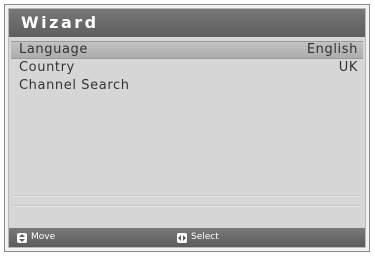  What do you see at coordinates (205, 237) in the screenshot?
I see `hint-select-label: Select` at bounding box center [205, 237].